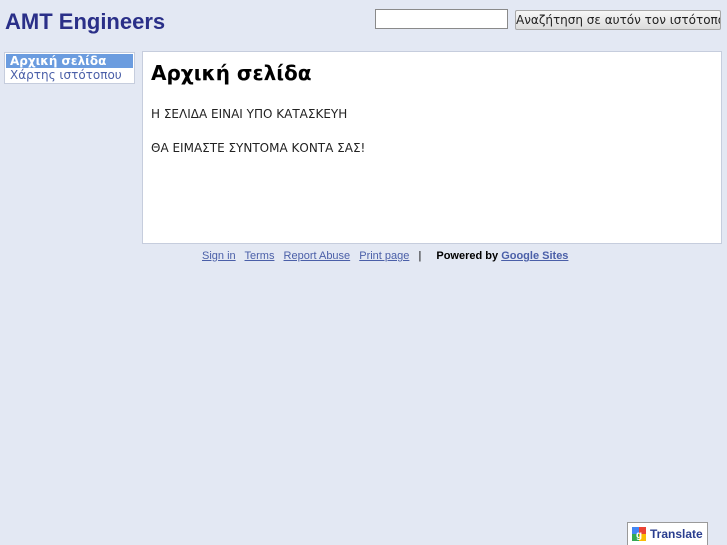  What do you see at coordinates (534, 256) in the screenshot?
I see `google-sites-link: Google Sites` at bounding box center [534, 256].